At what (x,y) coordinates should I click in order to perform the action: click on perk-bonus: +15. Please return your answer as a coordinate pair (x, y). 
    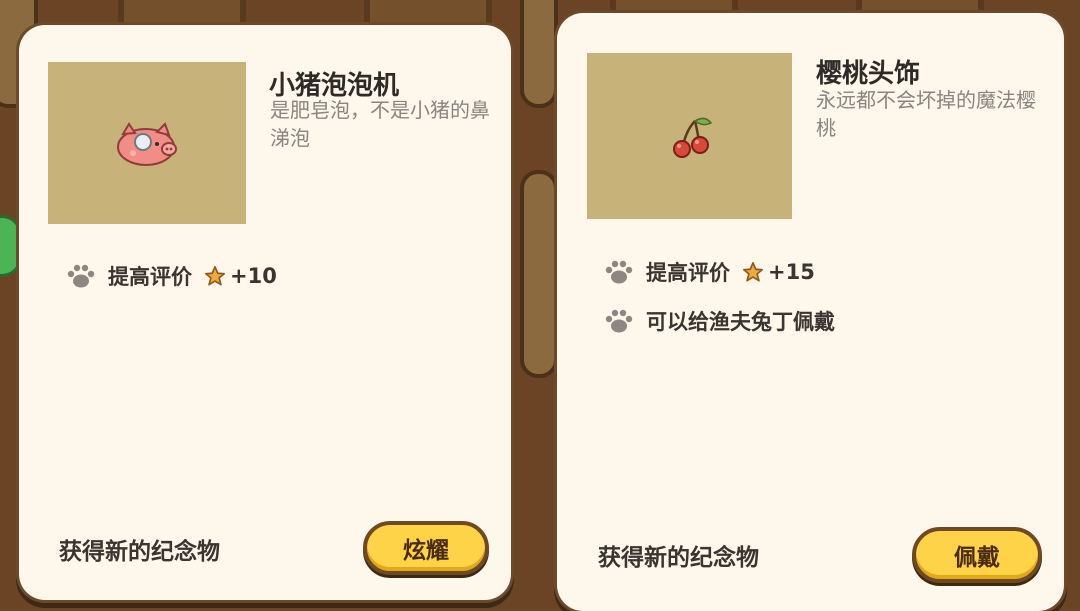
    Looking at the image, I should click on (791, 272).